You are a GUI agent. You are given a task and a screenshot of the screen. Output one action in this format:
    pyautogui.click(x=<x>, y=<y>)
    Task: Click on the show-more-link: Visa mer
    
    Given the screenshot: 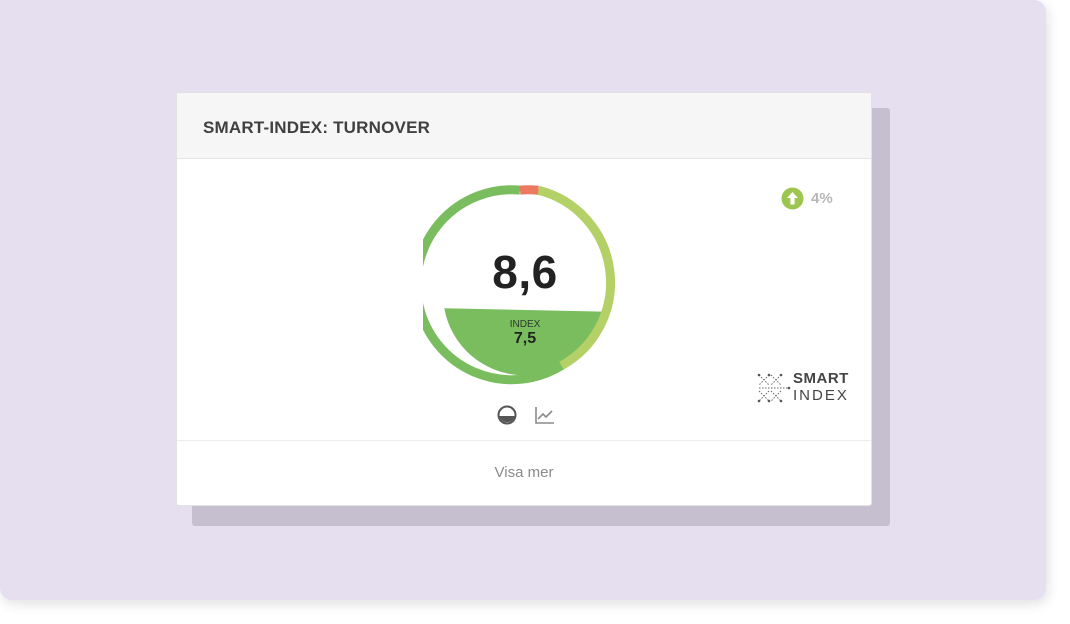 What is the action you would take?
    pyautogui.click(x=524, y=472)
    